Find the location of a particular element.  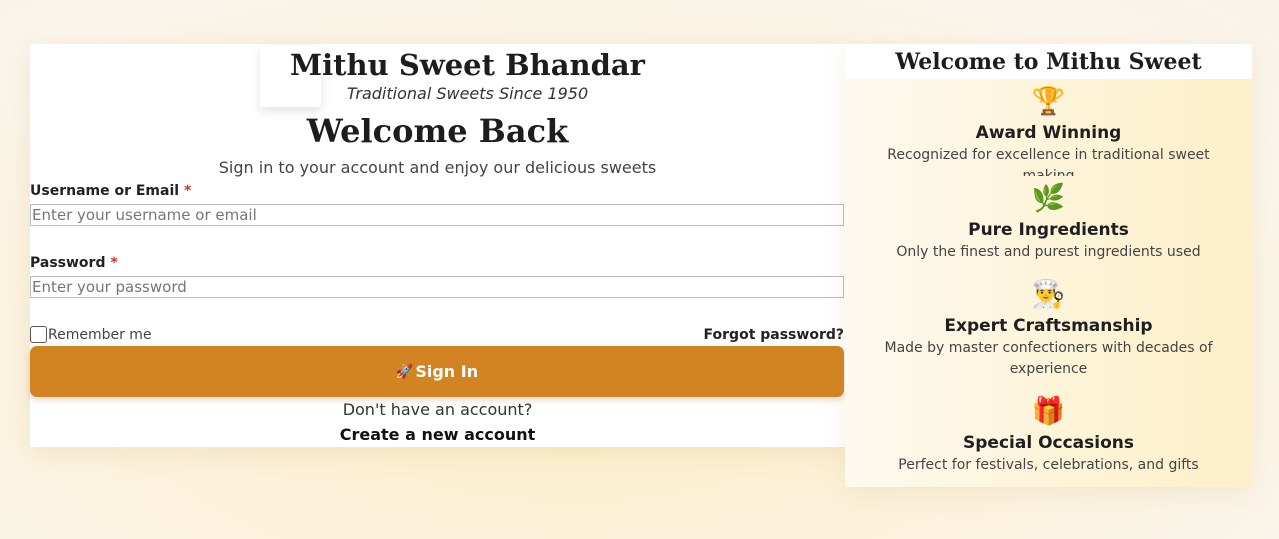

feature-title: Award Winning is located at coordinates (1048, 133).